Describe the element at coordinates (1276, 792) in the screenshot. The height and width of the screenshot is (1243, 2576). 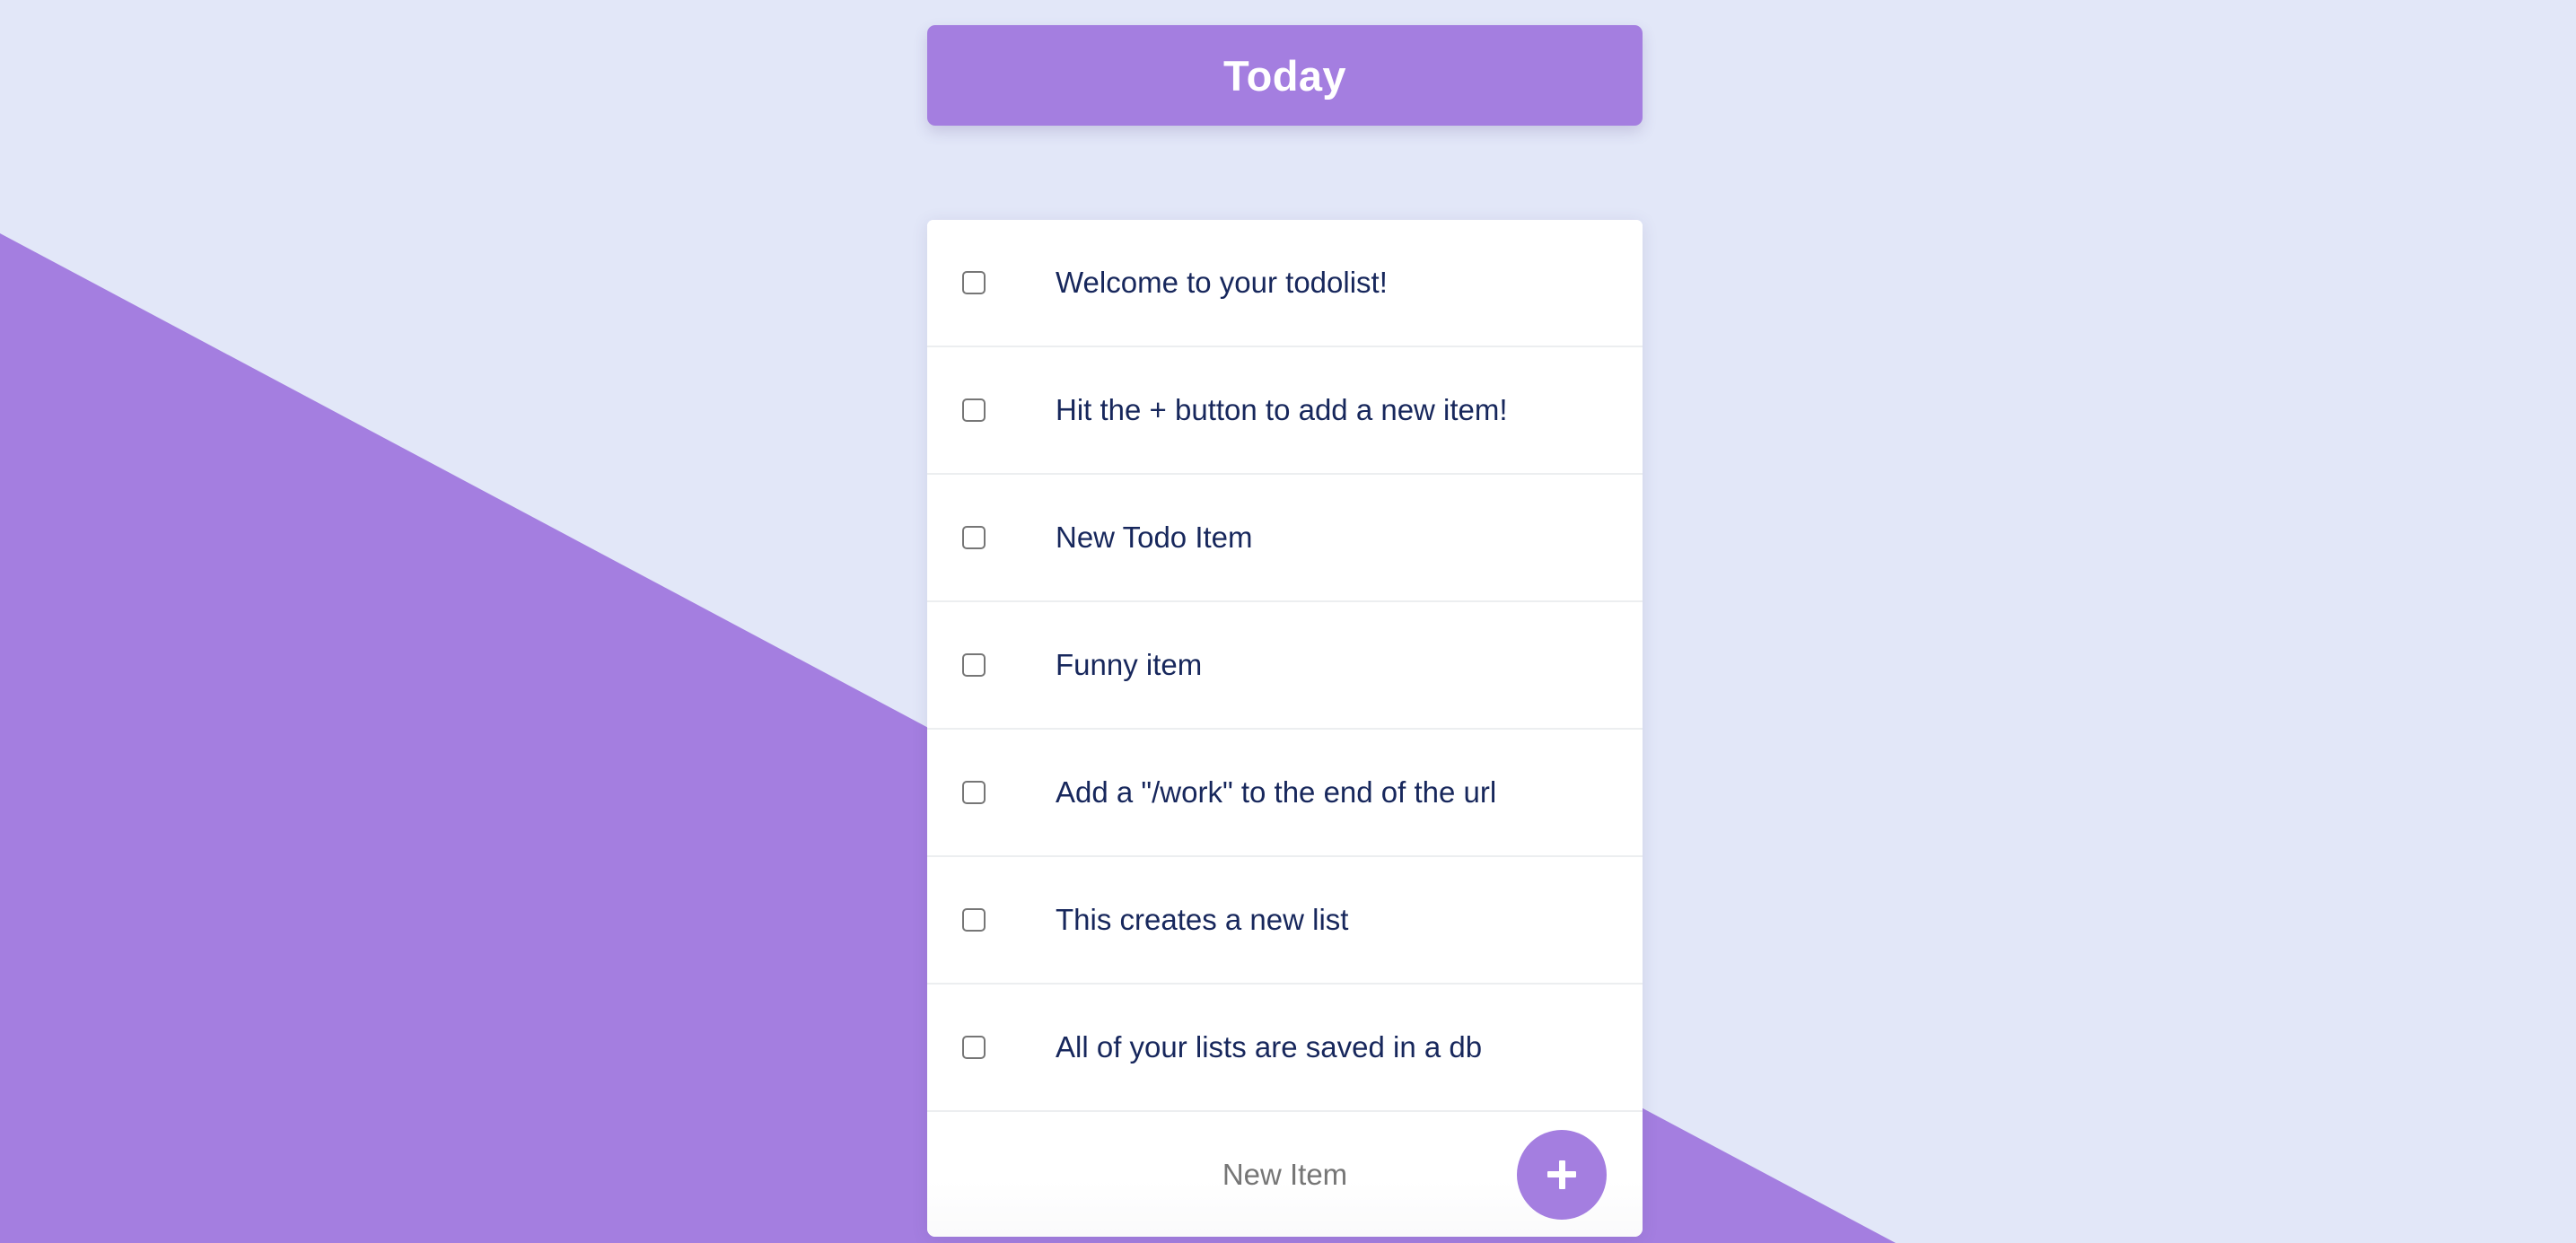
I see `todo-item-label: Add a "/work" to the end of the url` at that location.